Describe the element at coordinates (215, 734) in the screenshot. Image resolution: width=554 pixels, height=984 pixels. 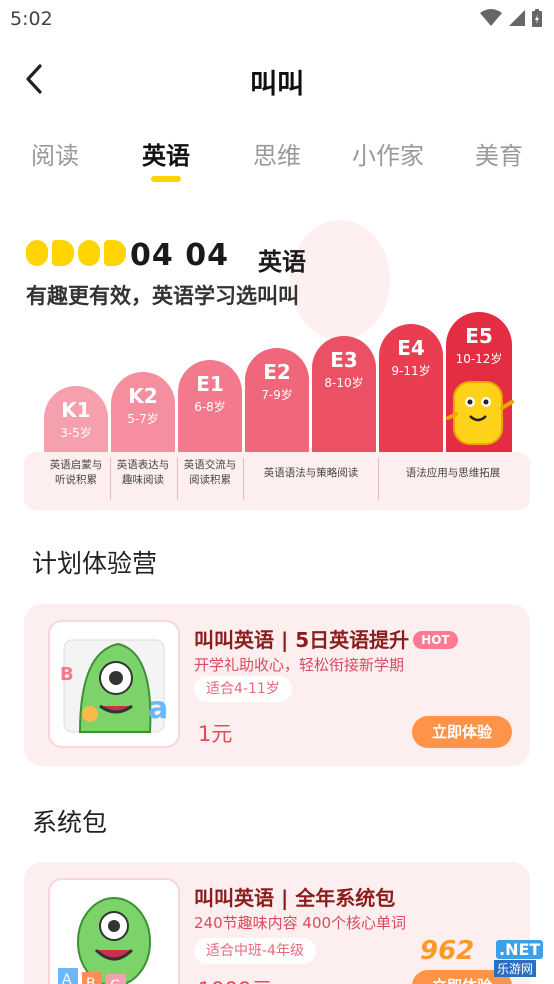
I see `course-price: 1元` at that location.